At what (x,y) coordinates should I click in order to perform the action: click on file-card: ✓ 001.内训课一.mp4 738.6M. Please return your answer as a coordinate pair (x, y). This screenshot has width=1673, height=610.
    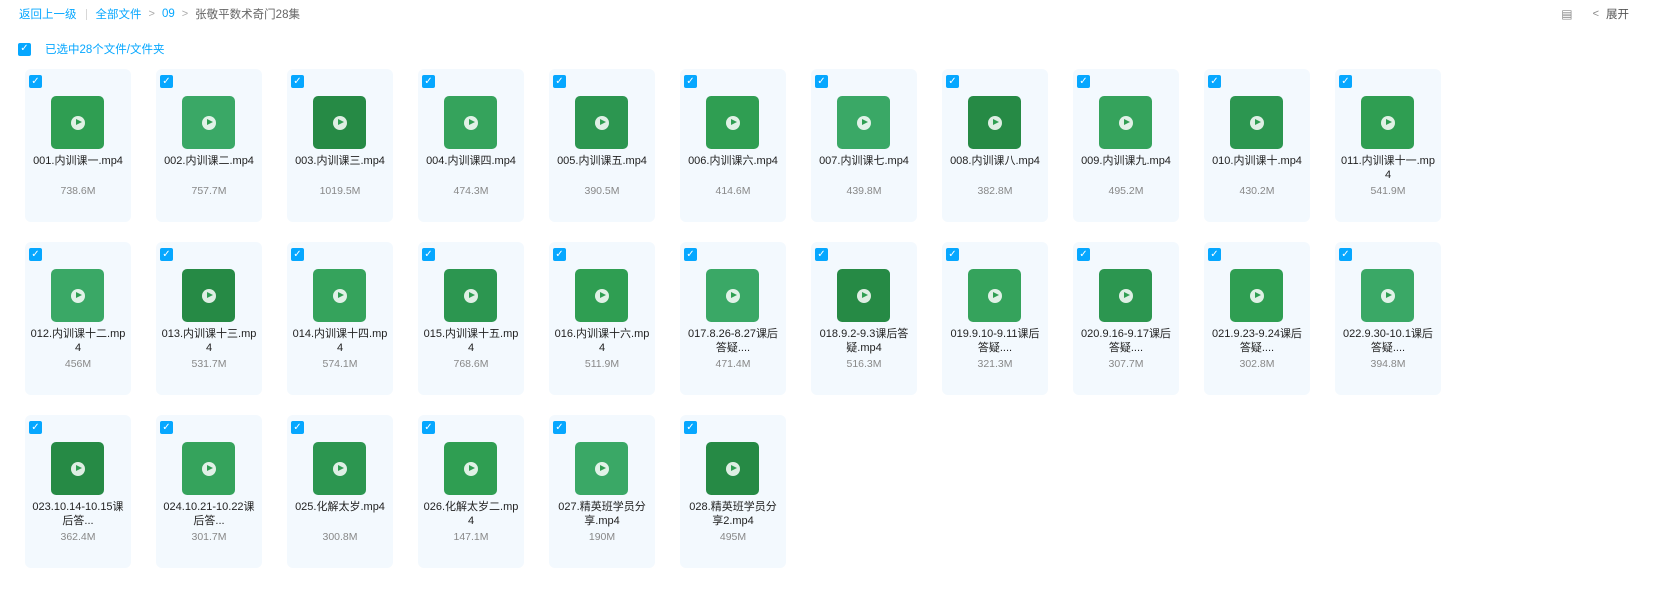
    Looking at the image, I should click on (78, 145).